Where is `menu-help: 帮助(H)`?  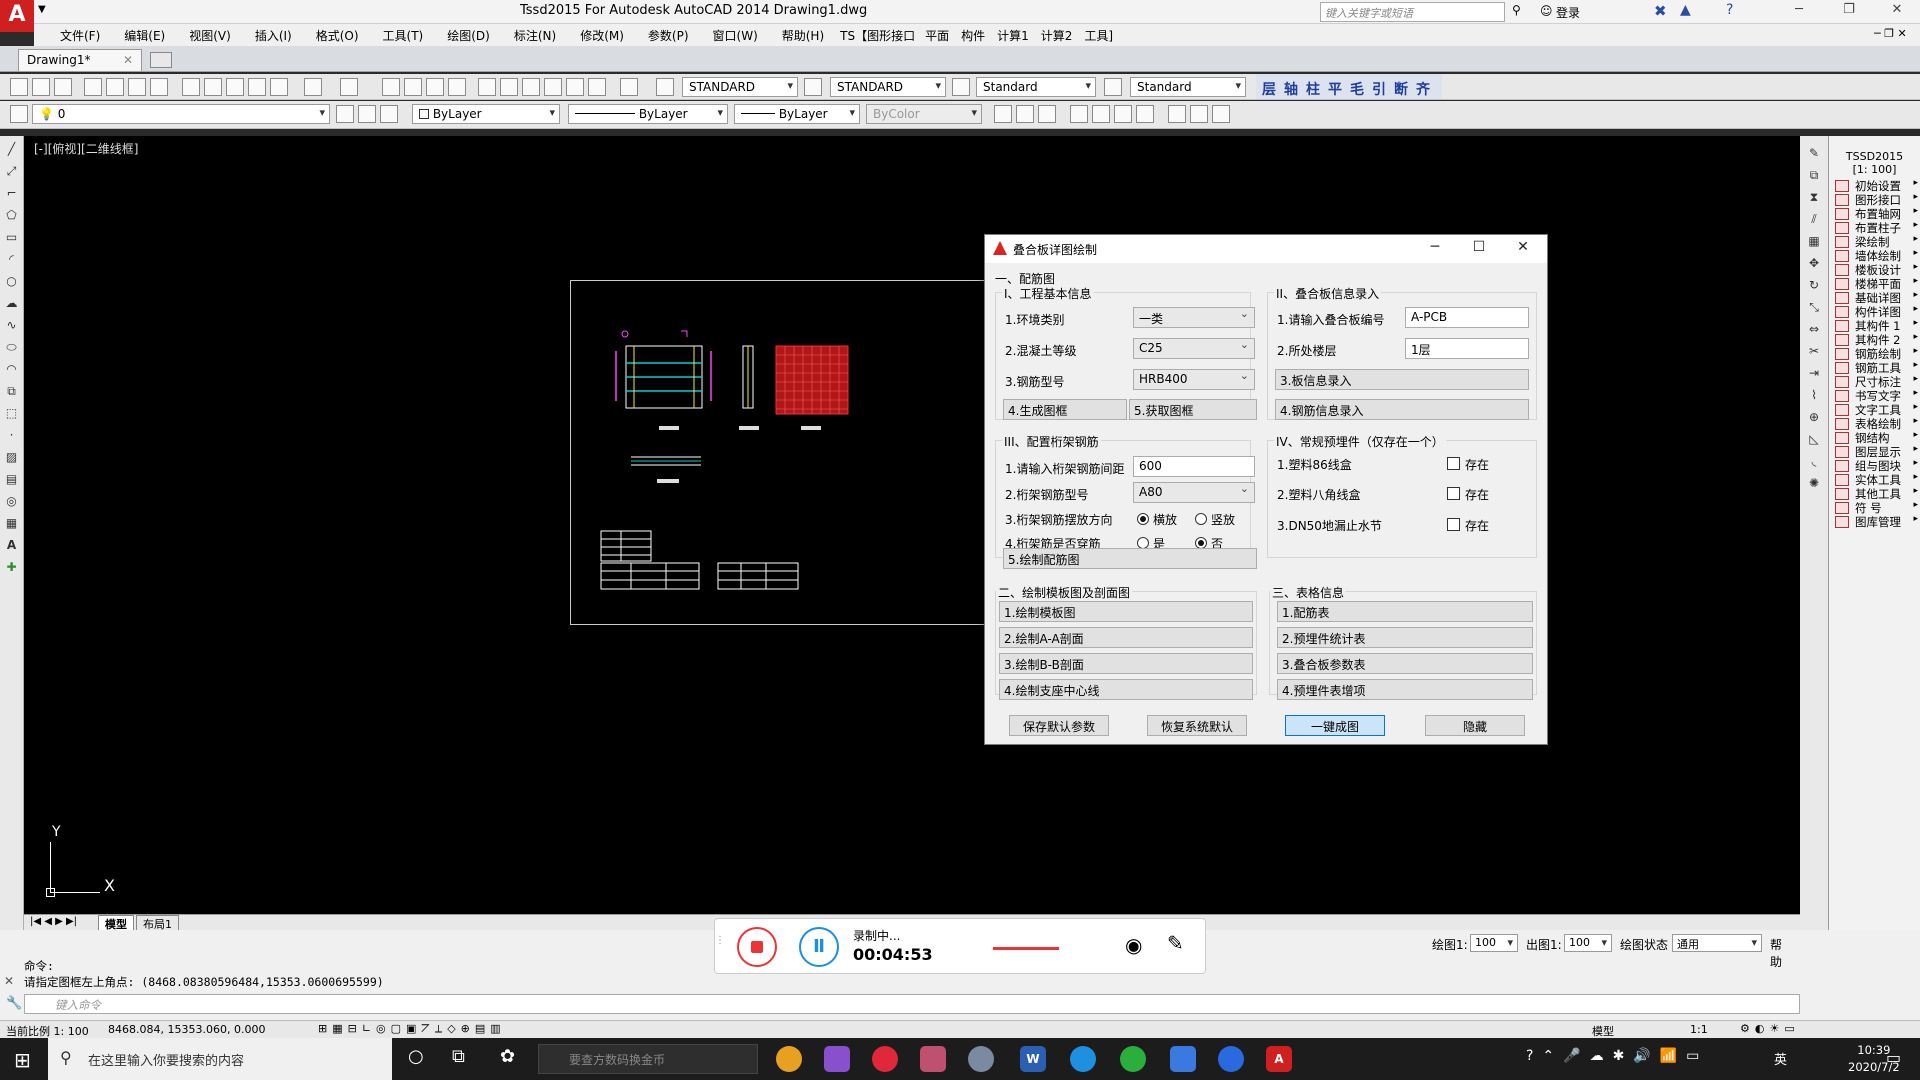 menu-help: 帮助(H) is located at coordinates (803, 35).